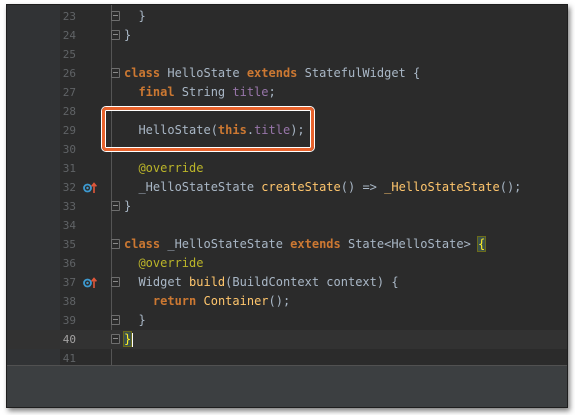 Image resolution: width=575 pixels, height=415 pixels. Describe the element at coordinates (69, 35) in the screenshot. I see `line-number: 24` at that location.